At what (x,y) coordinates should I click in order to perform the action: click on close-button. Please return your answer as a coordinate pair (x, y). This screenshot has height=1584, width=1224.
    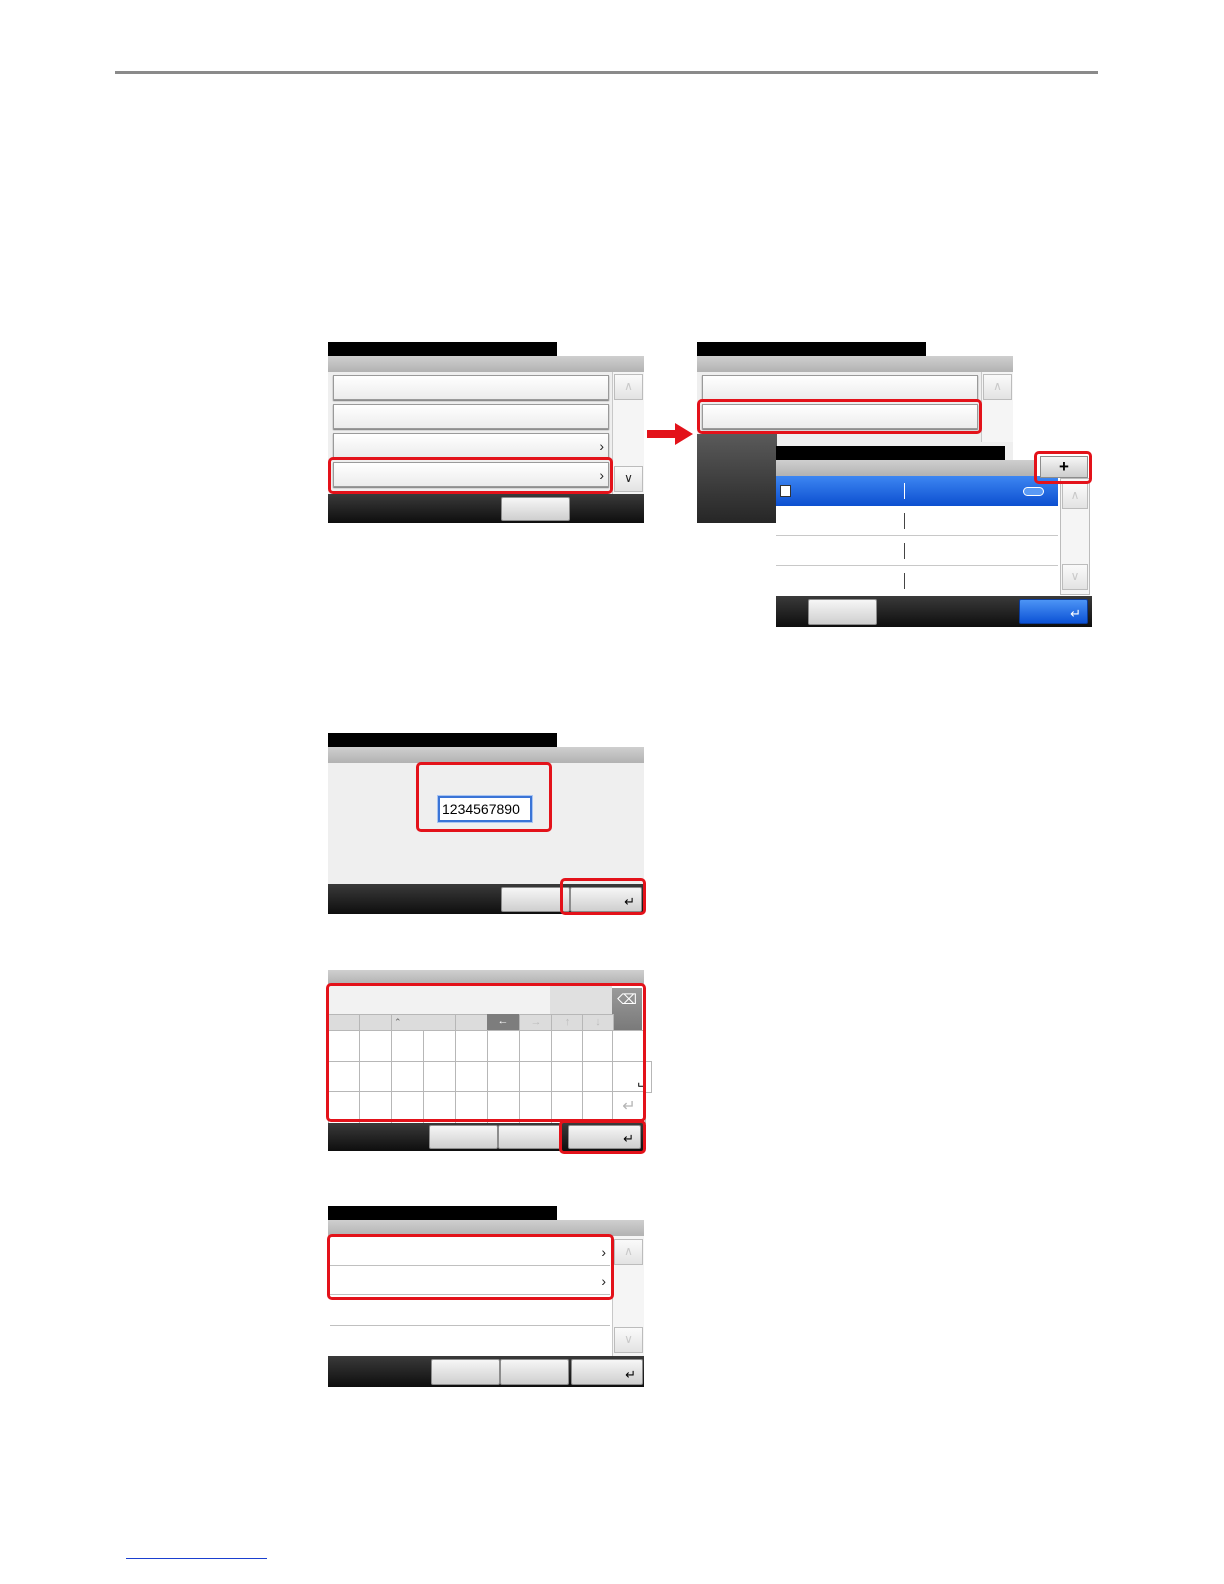
    Looking at the image, I should click on (535, 509).